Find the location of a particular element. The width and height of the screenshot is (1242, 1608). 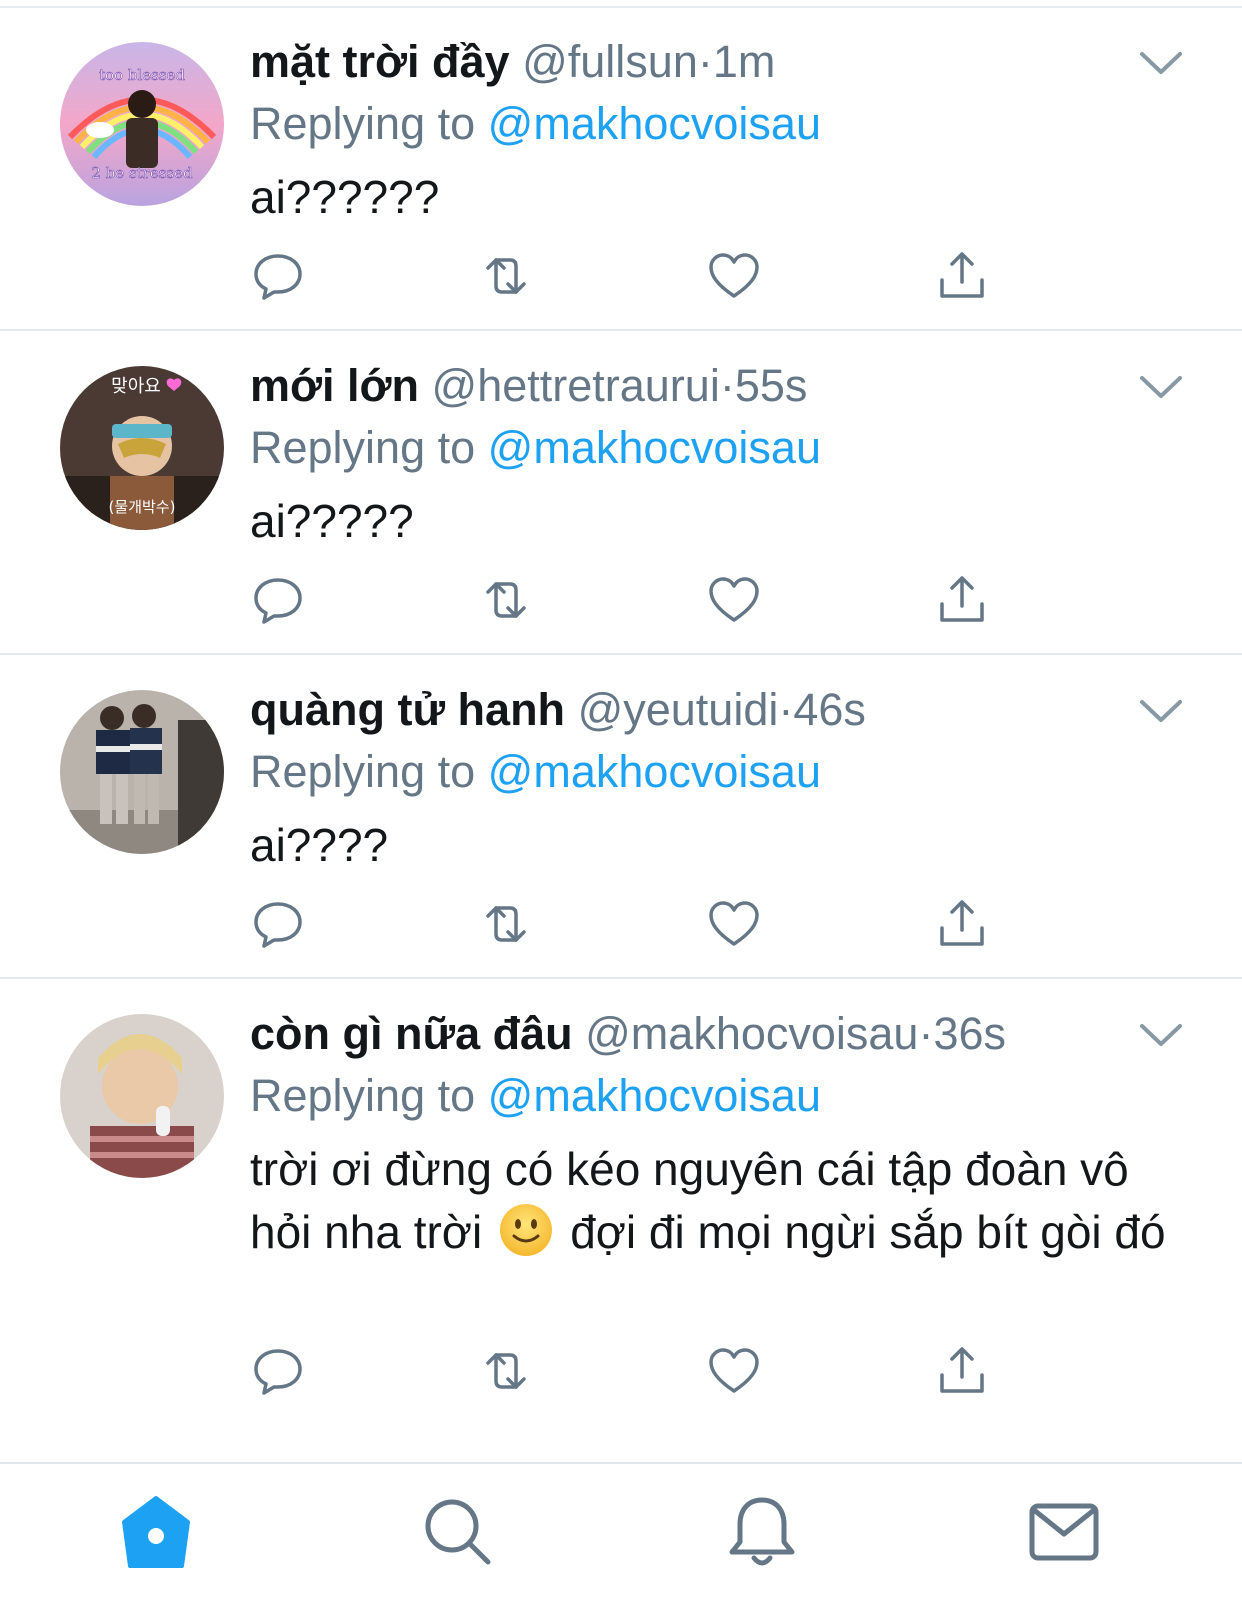

display-name: mặt trời đầy is located at coordinates (380, 61).